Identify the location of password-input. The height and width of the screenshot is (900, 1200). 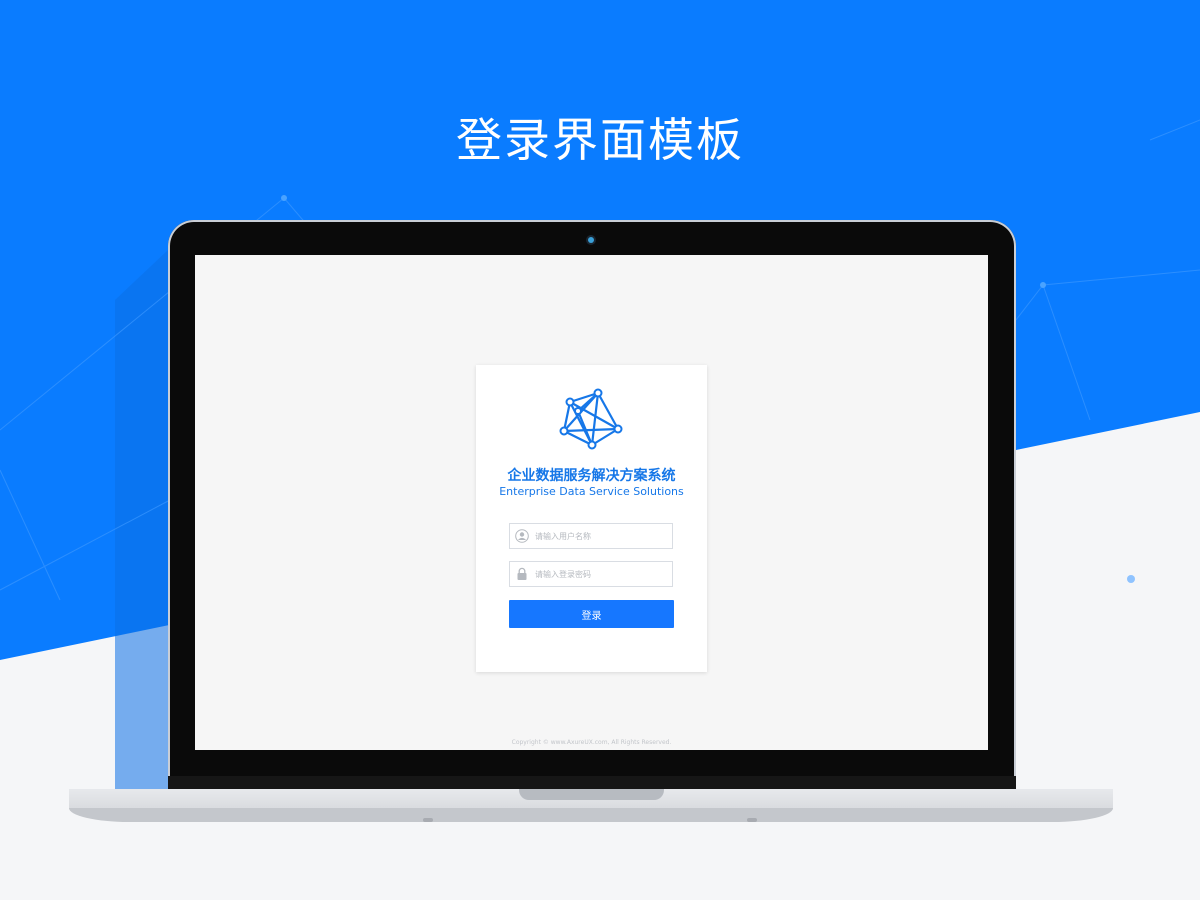
(600, 574).